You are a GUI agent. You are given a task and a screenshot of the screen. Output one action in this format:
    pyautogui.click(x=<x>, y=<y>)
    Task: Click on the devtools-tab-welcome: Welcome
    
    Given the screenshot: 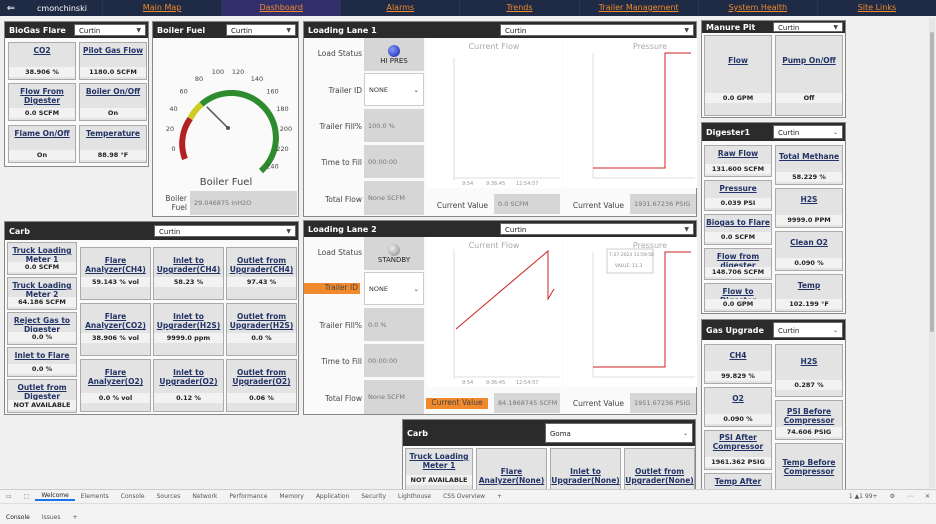 What is the action you would take?
    pyautogui.click(x=55, y=496)
    